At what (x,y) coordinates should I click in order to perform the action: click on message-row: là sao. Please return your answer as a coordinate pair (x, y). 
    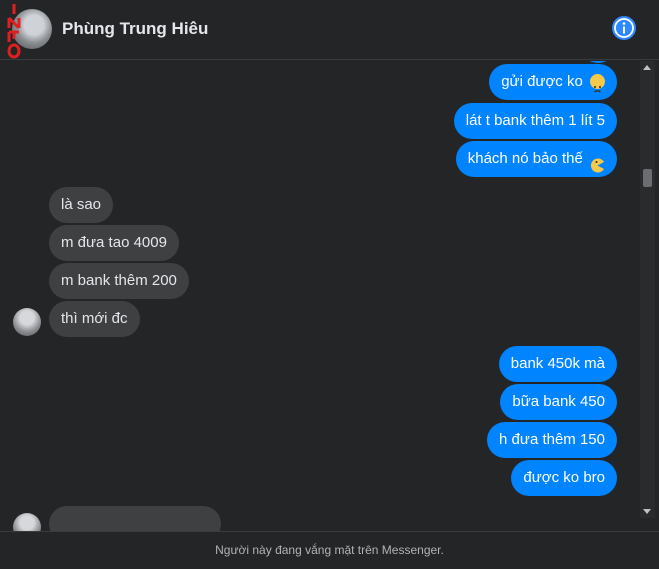
    Looking at the image, I should click on (81, 205).